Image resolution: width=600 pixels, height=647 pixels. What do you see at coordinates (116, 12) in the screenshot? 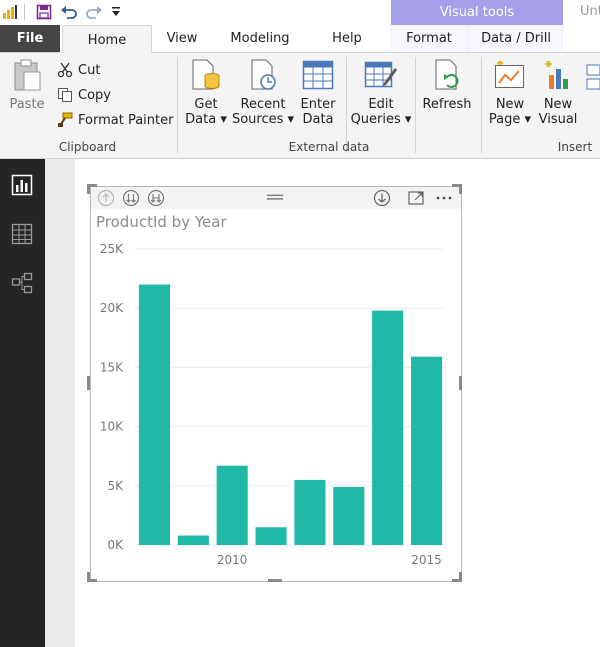
I see `customize-toolbar-icon` at bounding box center [116, 12].